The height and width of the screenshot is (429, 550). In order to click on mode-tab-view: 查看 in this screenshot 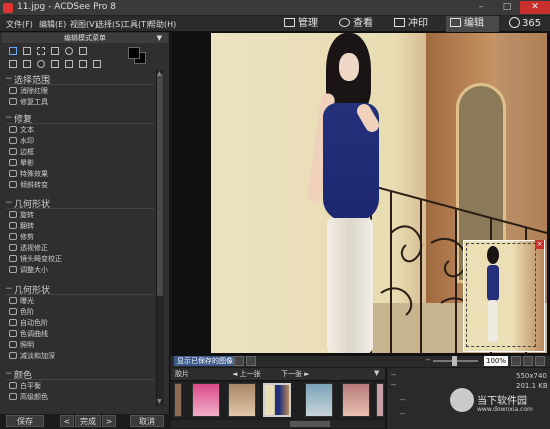, I will do `click(354, 24)`.